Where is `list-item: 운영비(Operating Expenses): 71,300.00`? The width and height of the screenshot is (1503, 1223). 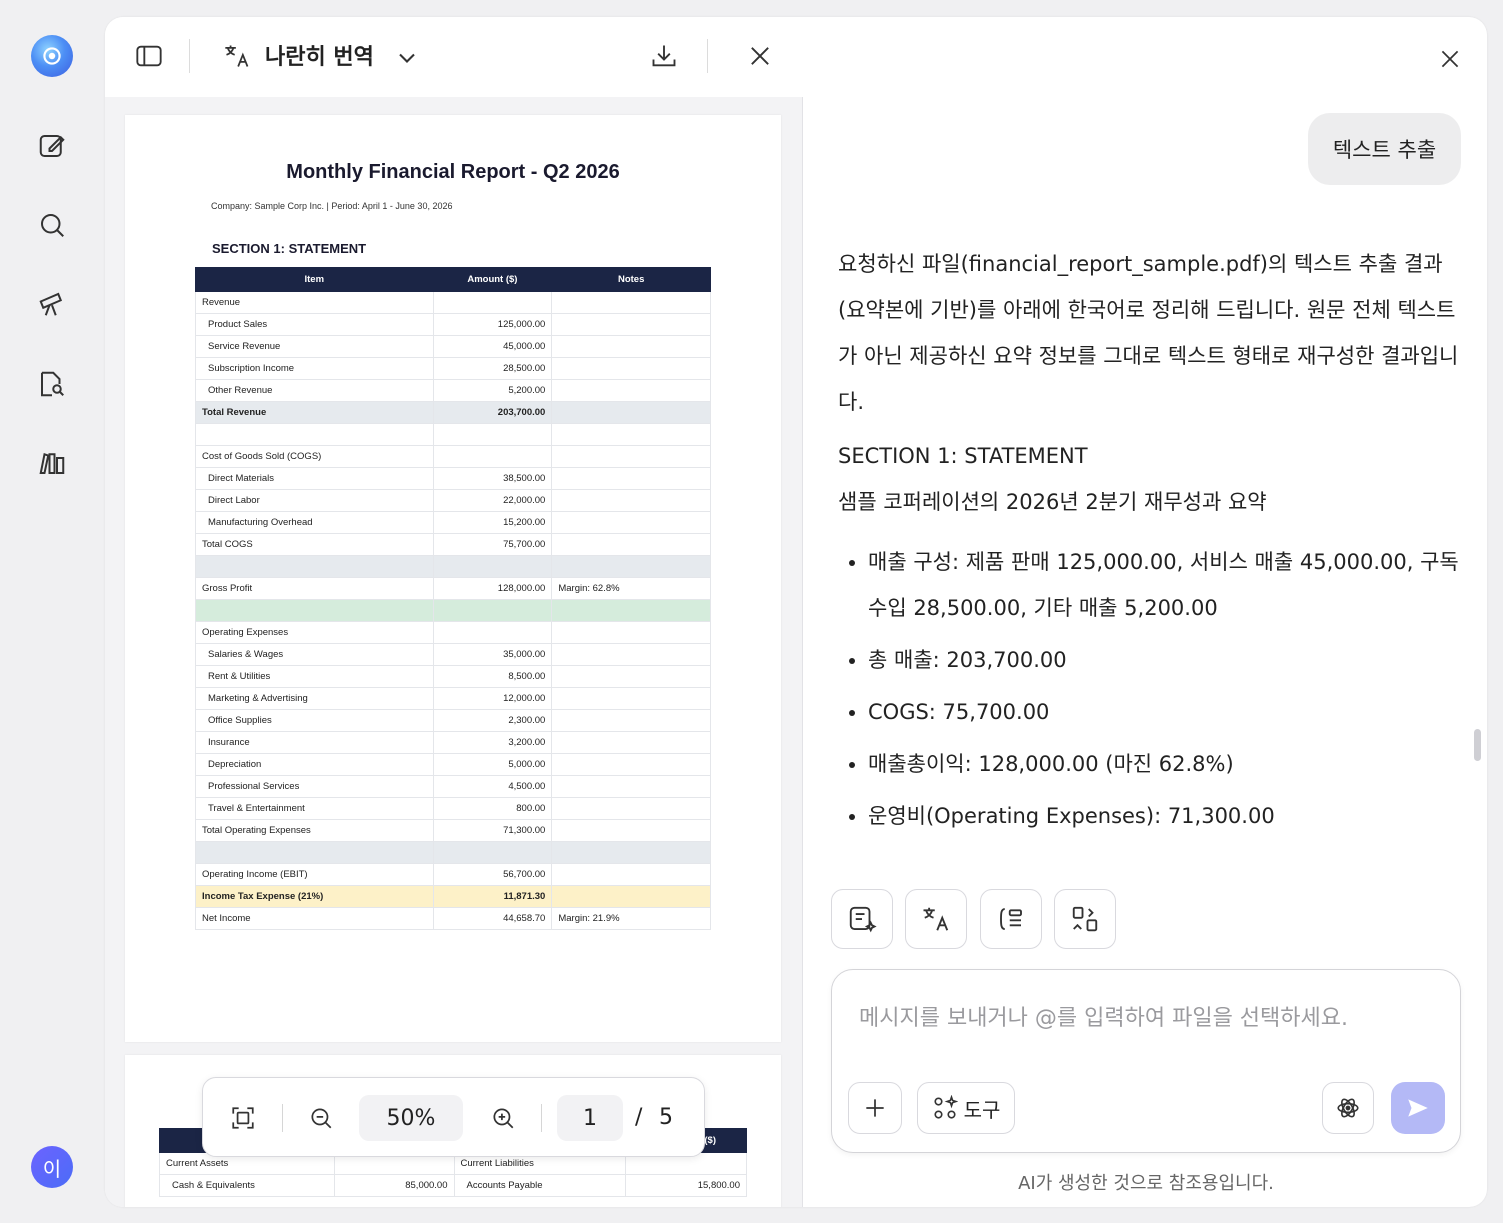 list-item: 운영비(Operating Expenses): 71,300.00 is located at coordinates (1168, 816).